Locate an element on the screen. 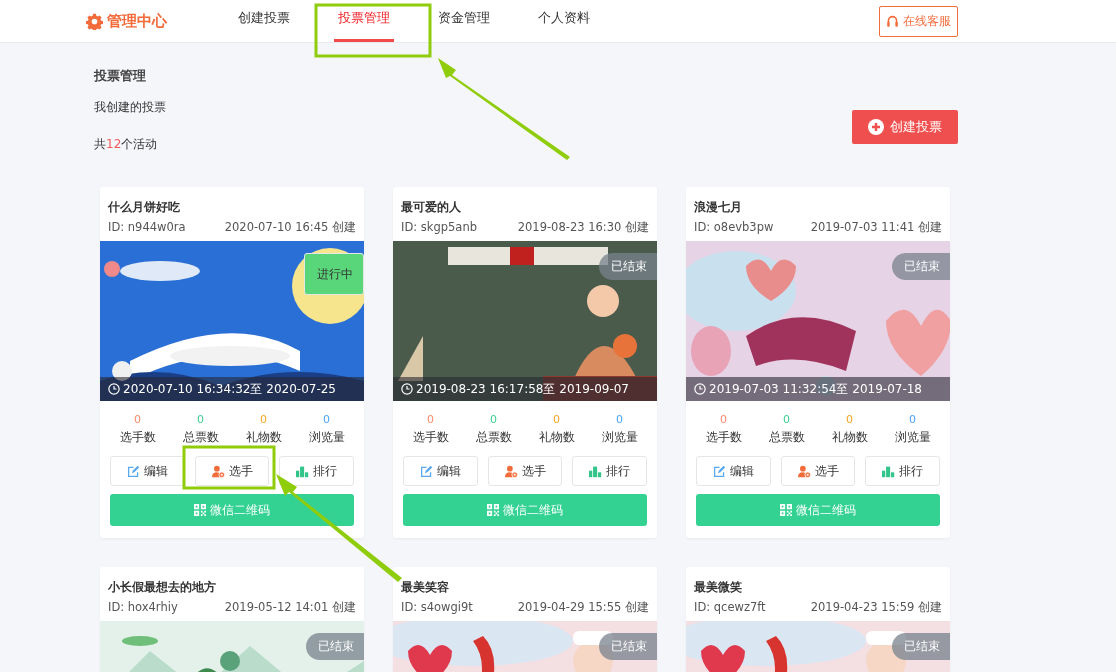  created-time: 2019-07-03 11:41 创建 is located at coordinates (876, 227).